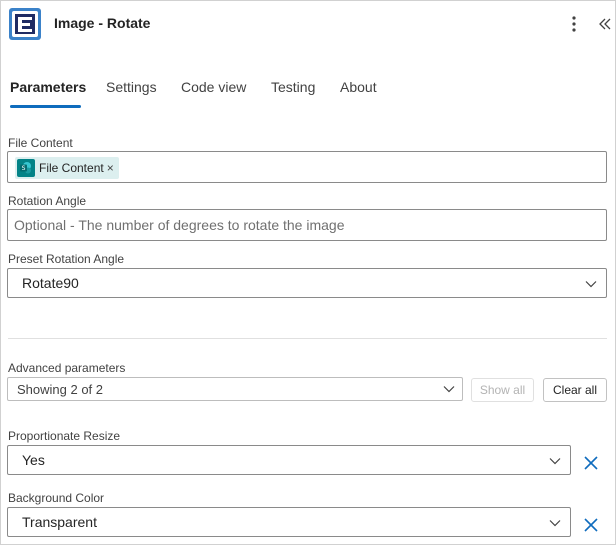 The height and width of the screenshot is (545, 616). I want to click on proportionate-resize-select: Yes, so click(289, 460).